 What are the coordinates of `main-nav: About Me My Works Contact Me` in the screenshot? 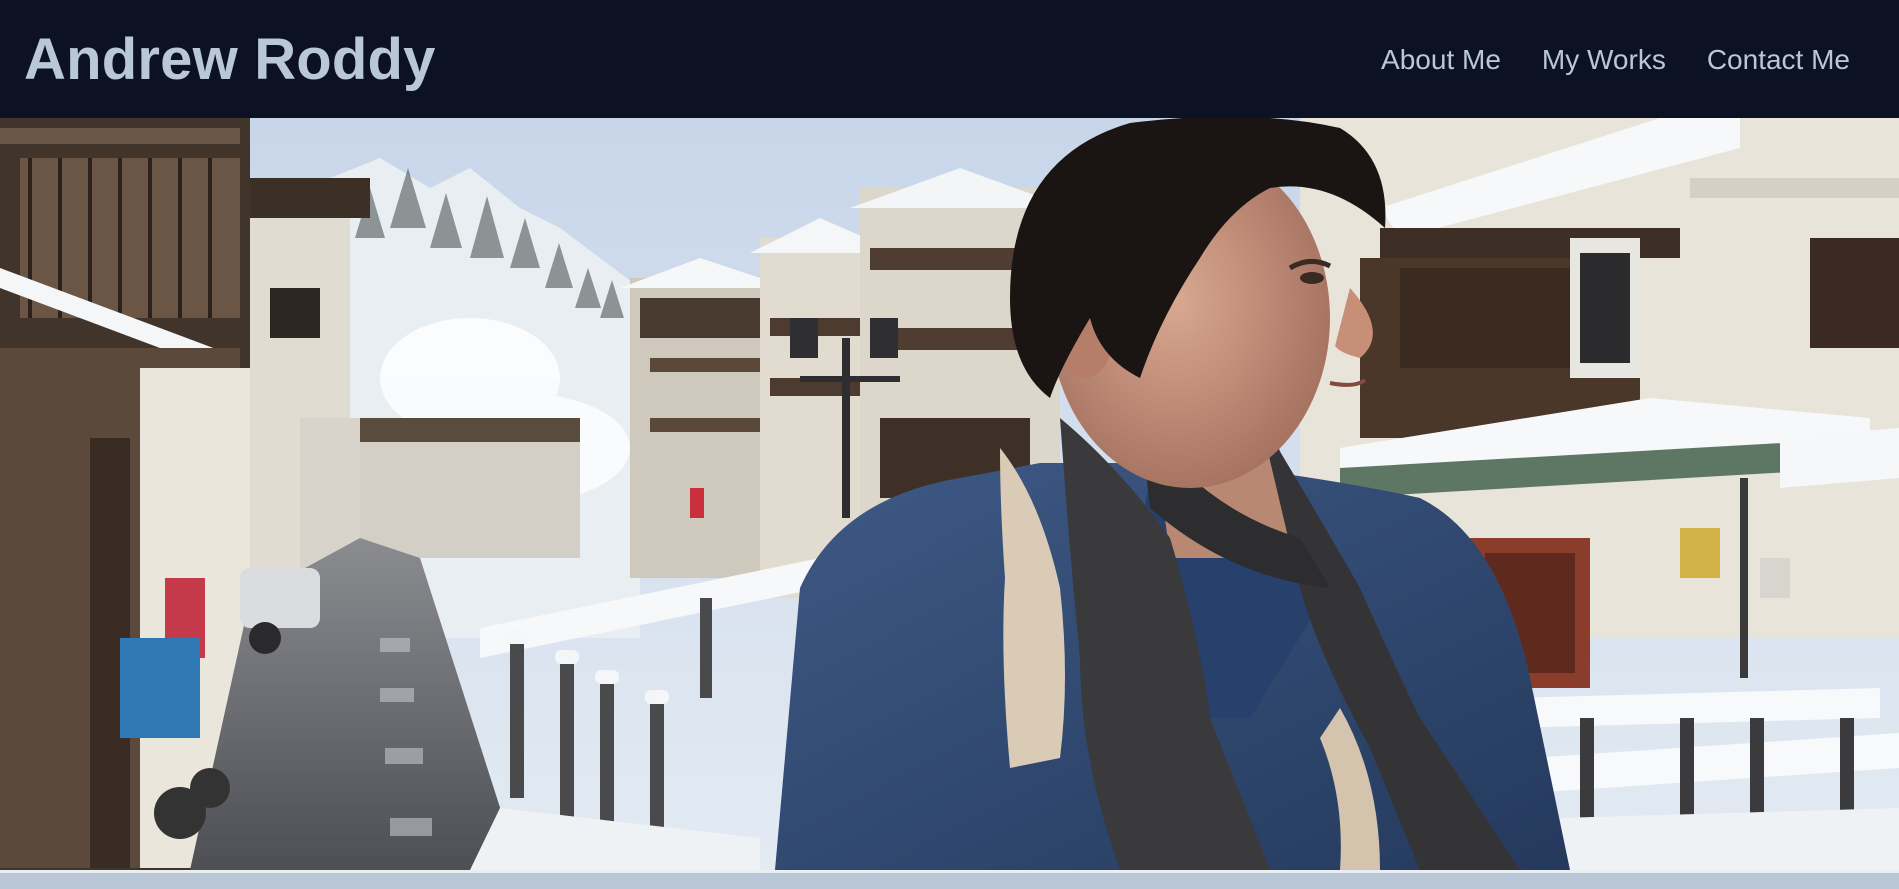 It's located at (1615, 60).